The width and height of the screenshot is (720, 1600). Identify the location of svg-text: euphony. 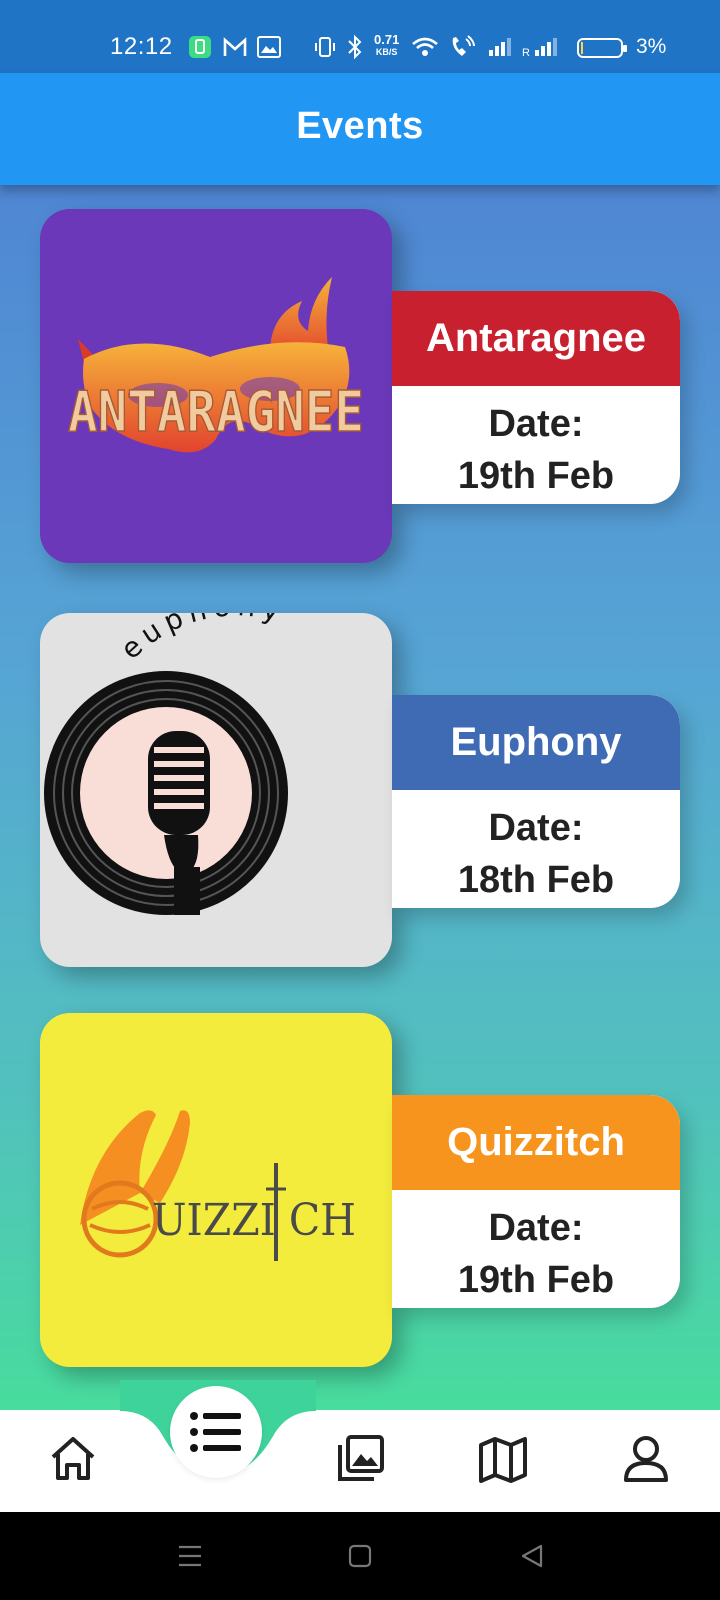
(201, 639).